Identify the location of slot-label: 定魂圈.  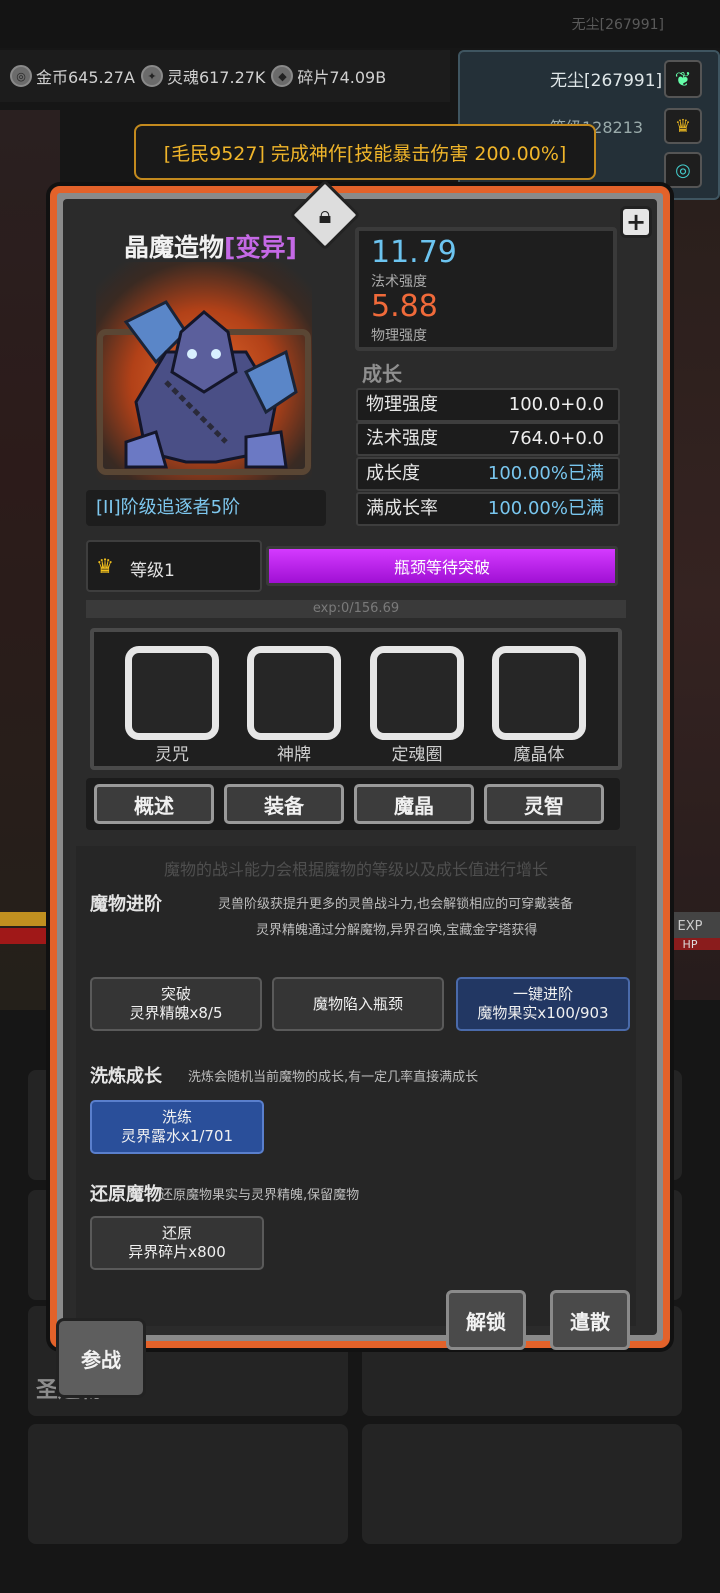
(417, 755).